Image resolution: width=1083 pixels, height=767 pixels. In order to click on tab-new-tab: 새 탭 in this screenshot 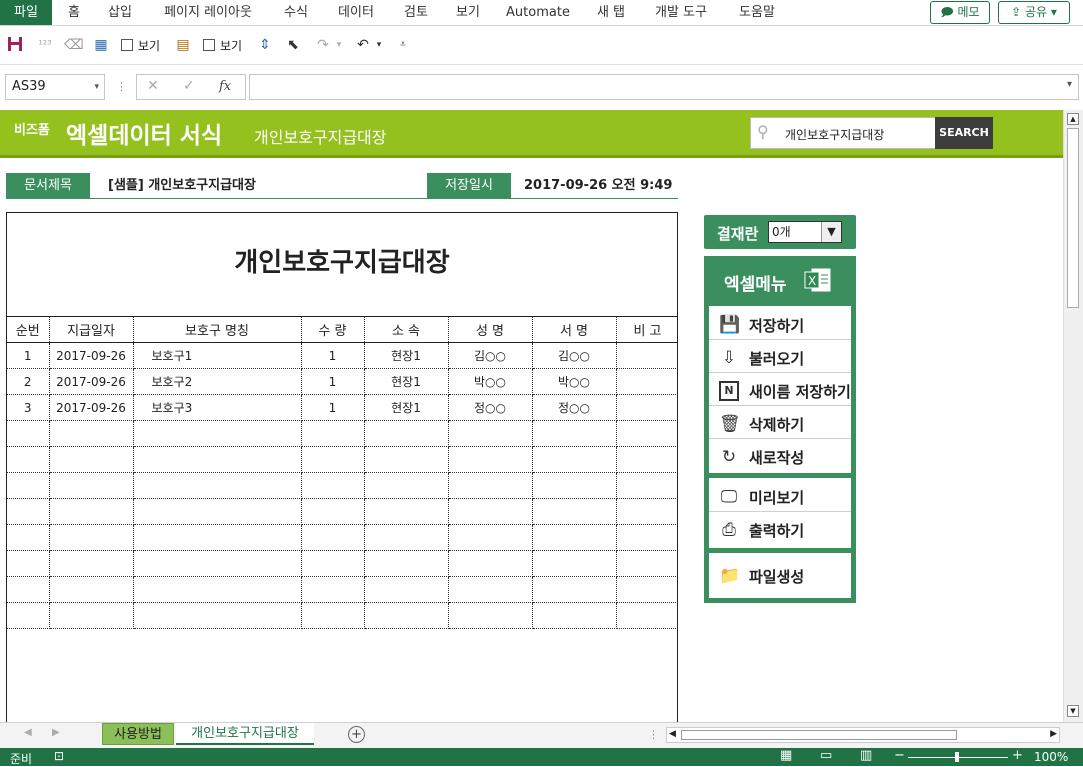, I will do `click(611, 12)`.